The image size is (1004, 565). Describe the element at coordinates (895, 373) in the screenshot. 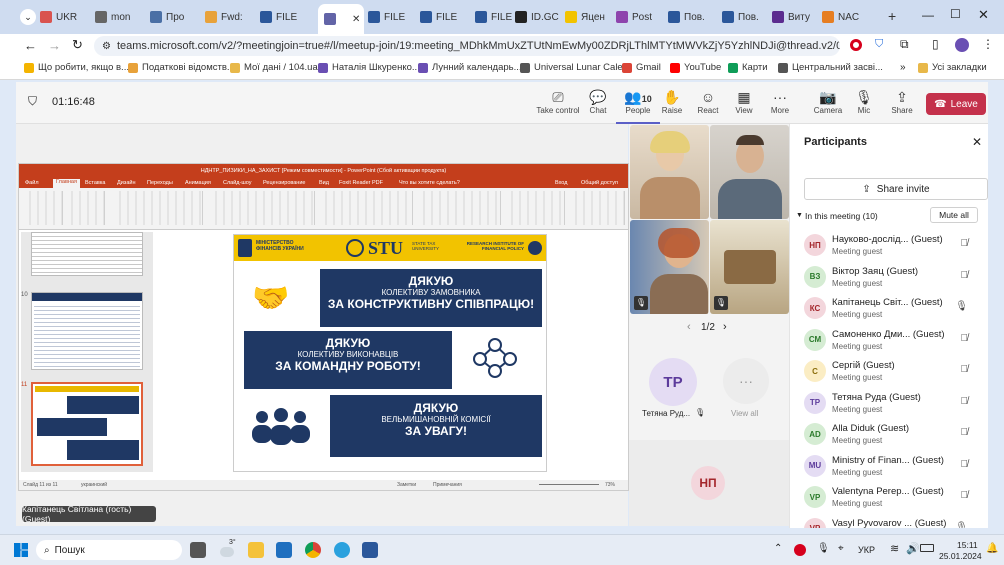

I see `participant-row: С Сергій (Guest) Meeting guest 🎙̸` at that location.